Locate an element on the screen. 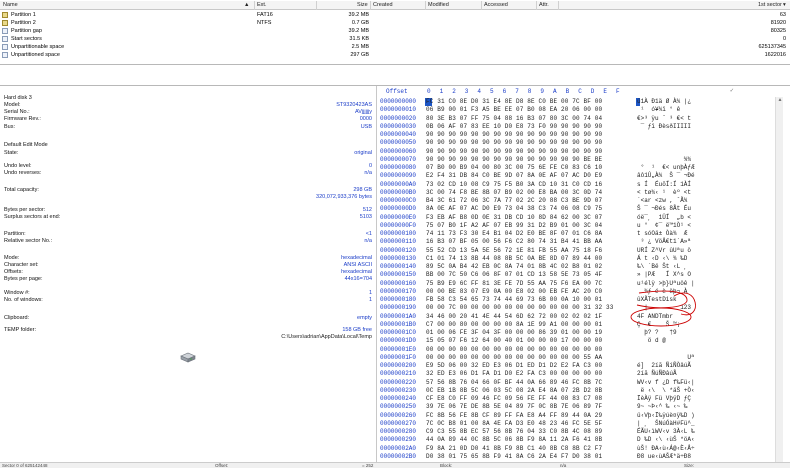 The width and height of the screenshot is (790, 468). partition-ext: NTFS is located at coordinates (264, 22).